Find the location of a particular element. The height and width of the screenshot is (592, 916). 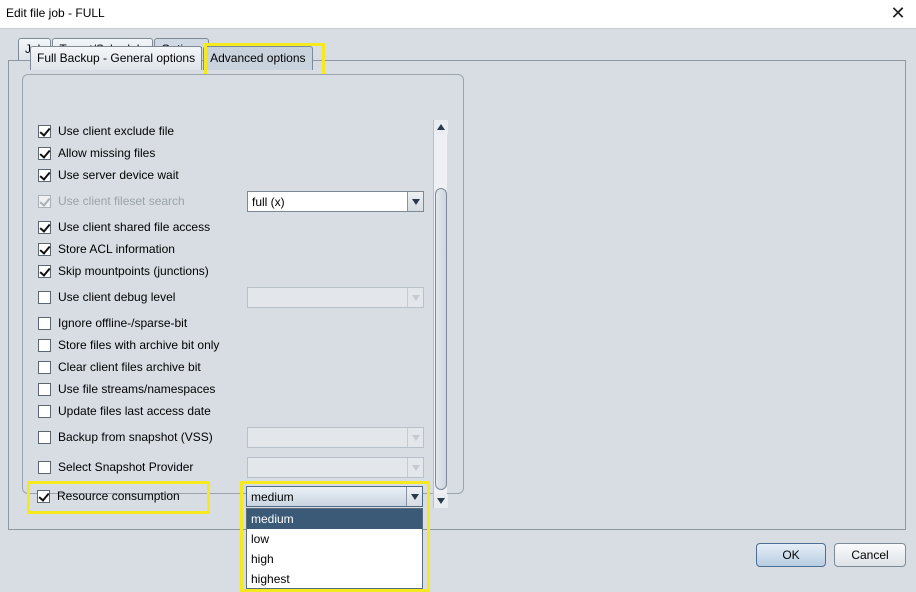

resource-consumption-select: medium is located at coordinates (334, 496).